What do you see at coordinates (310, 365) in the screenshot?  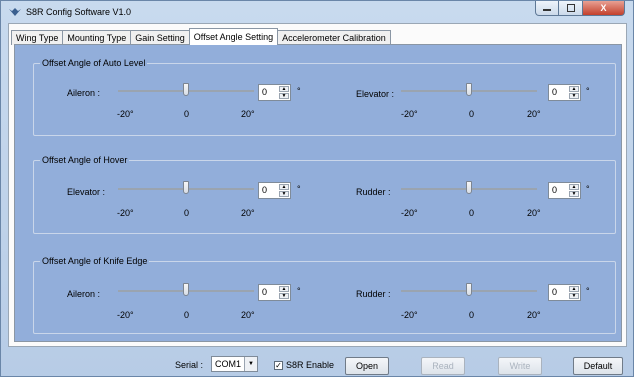 I see `s8r-enable-label: S8R Enable` at bounding box center [310, 365].